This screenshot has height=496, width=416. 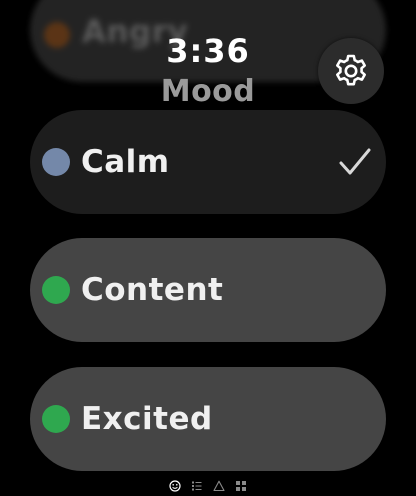 What do you see at coordinates (147, 419) in the screenshot?
I see `list-item-label: Excited` at bounding box center [147, 419].